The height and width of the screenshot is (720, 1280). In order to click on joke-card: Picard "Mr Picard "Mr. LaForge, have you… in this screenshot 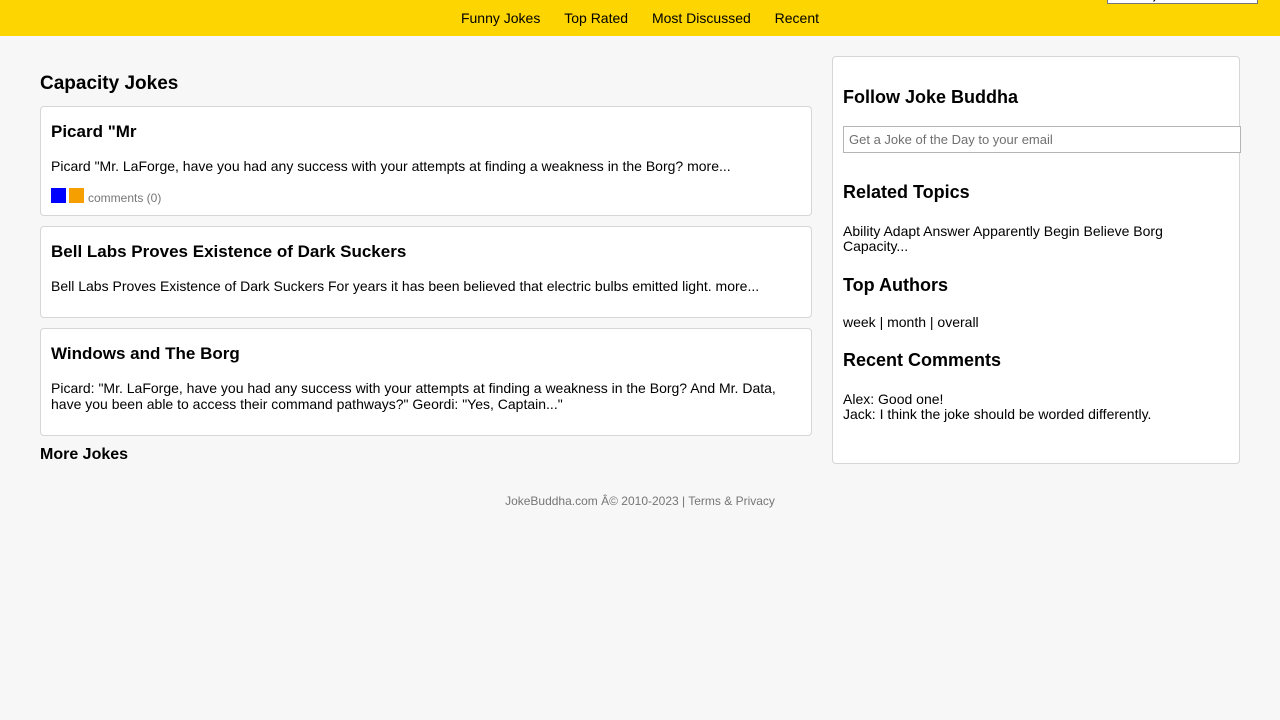, I will do `click(426, 161)`.